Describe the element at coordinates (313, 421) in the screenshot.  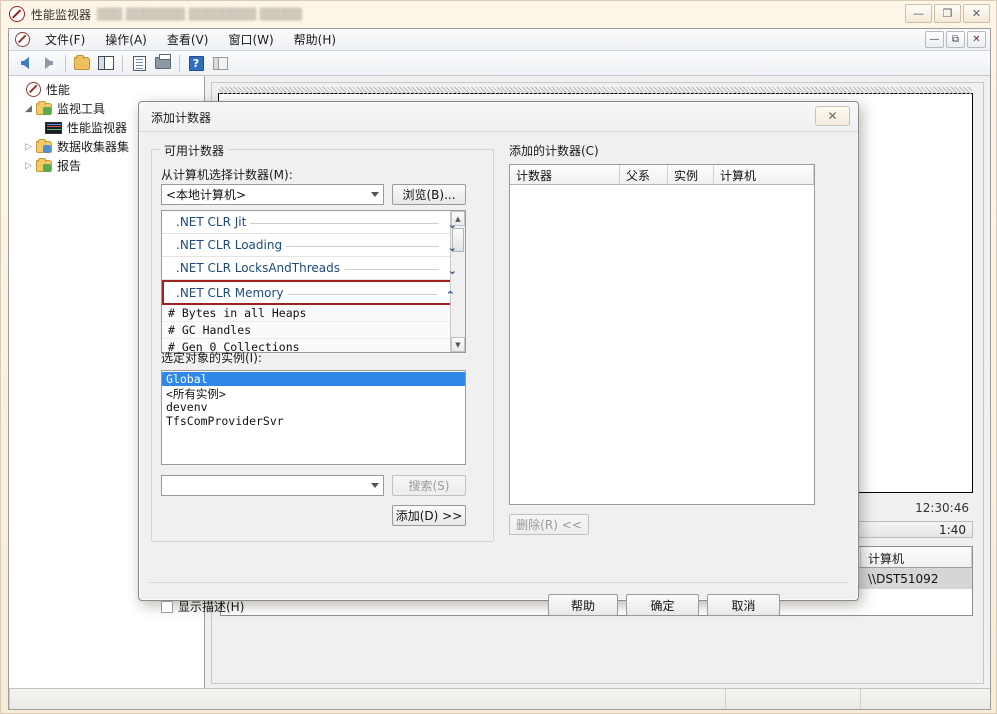
I see `list-item: TfsComProviderSvr` at that location.